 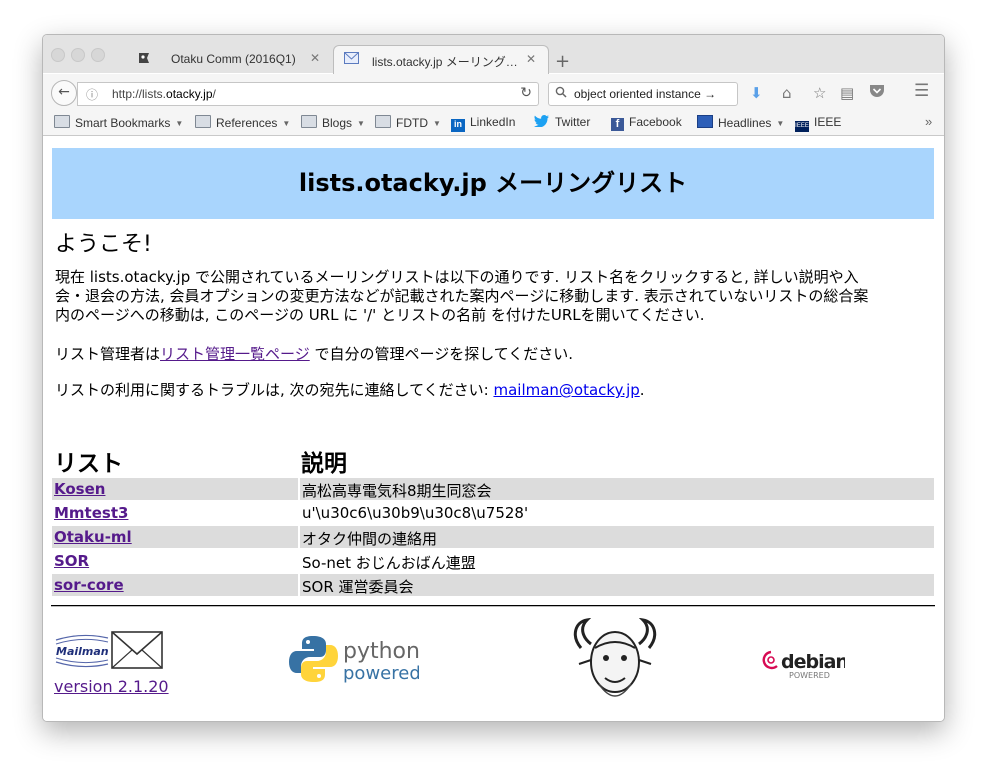 I want to click on welcome-heading: ようこそ!, so click(x=103, y=244).